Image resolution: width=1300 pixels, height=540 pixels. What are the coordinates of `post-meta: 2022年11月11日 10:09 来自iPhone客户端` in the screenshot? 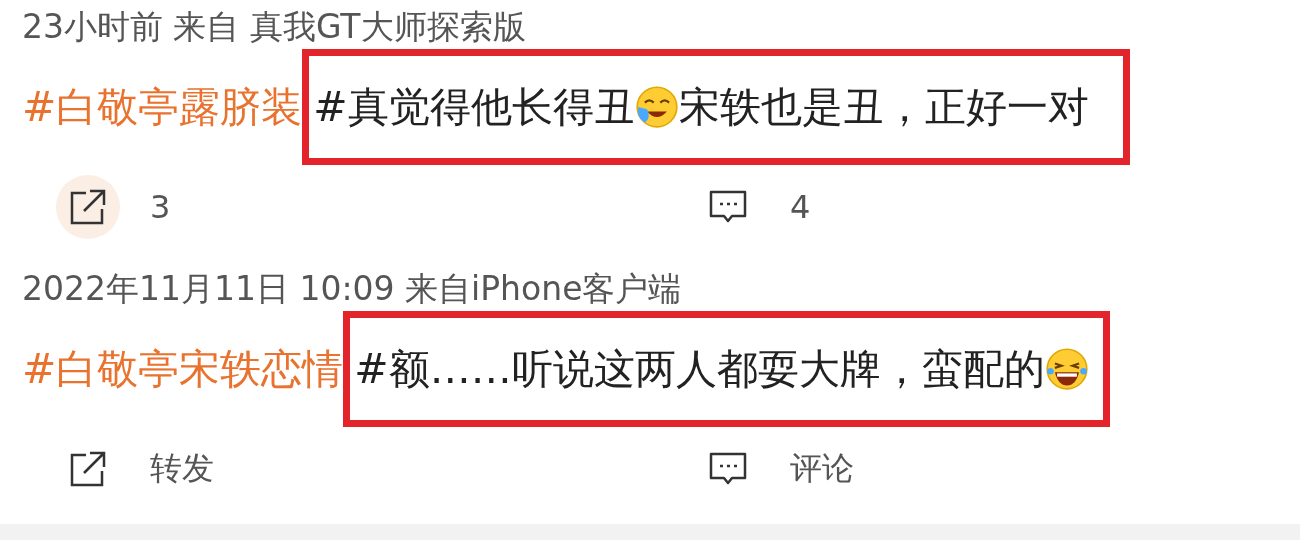 It's located at (352, 289).